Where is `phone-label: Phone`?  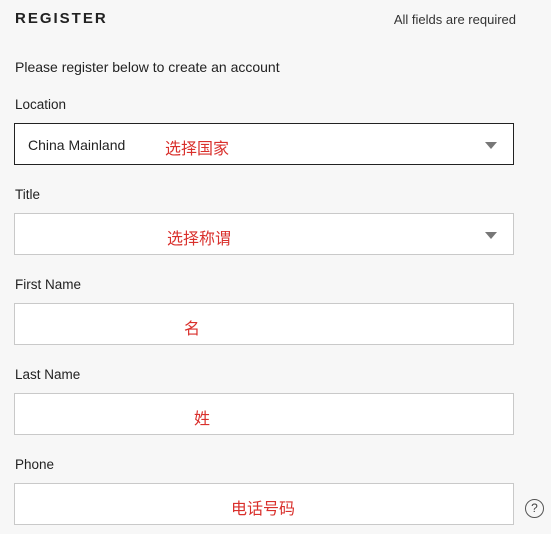
phone-label: Phone is located at coordinates (35, 464).